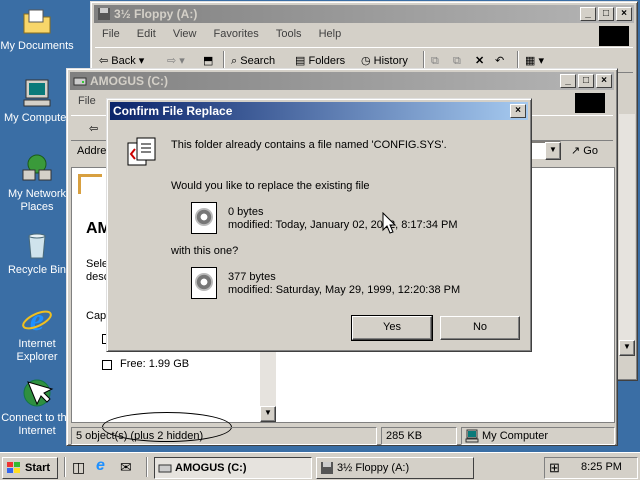 This screenshot has height=480, width=640. I want to click on drive-large-icon, so click(90, 184).